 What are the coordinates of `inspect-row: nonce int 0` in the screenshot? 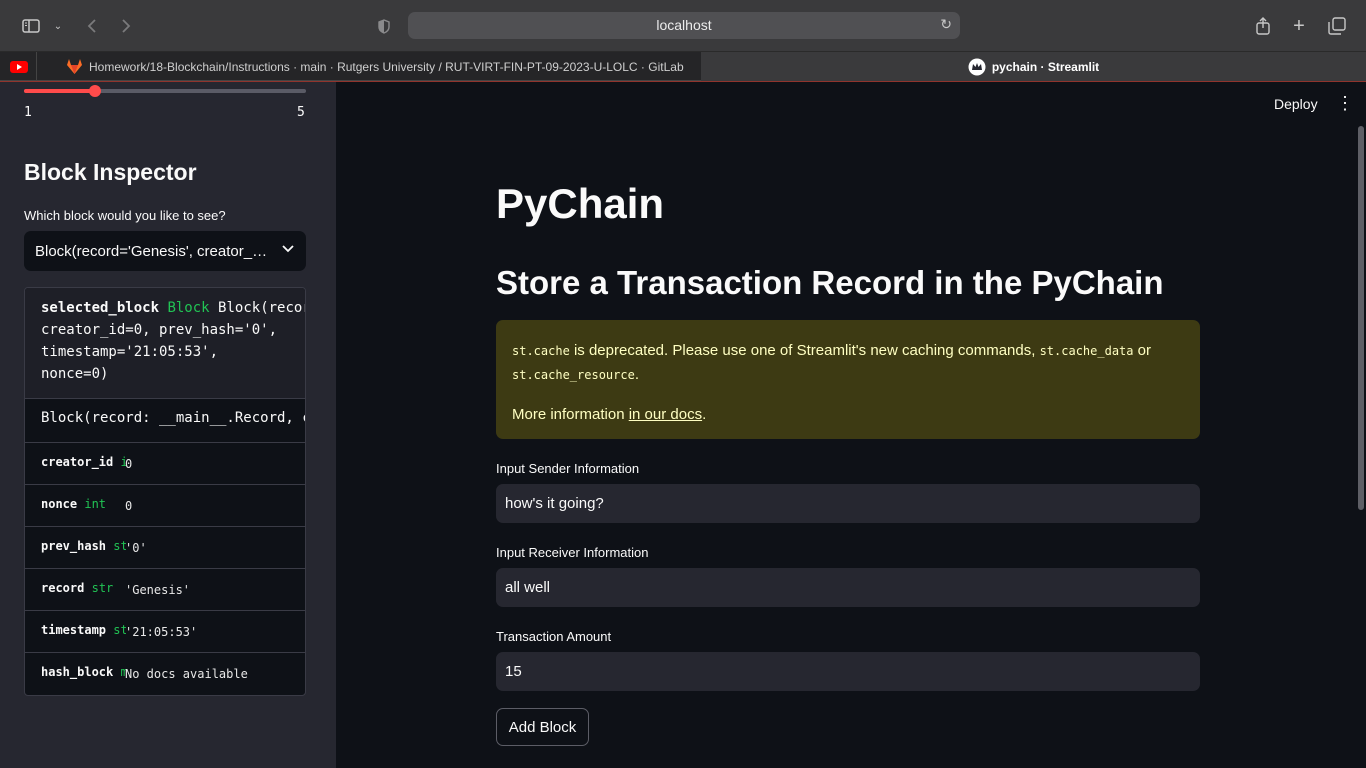 It's located at (165, 505).